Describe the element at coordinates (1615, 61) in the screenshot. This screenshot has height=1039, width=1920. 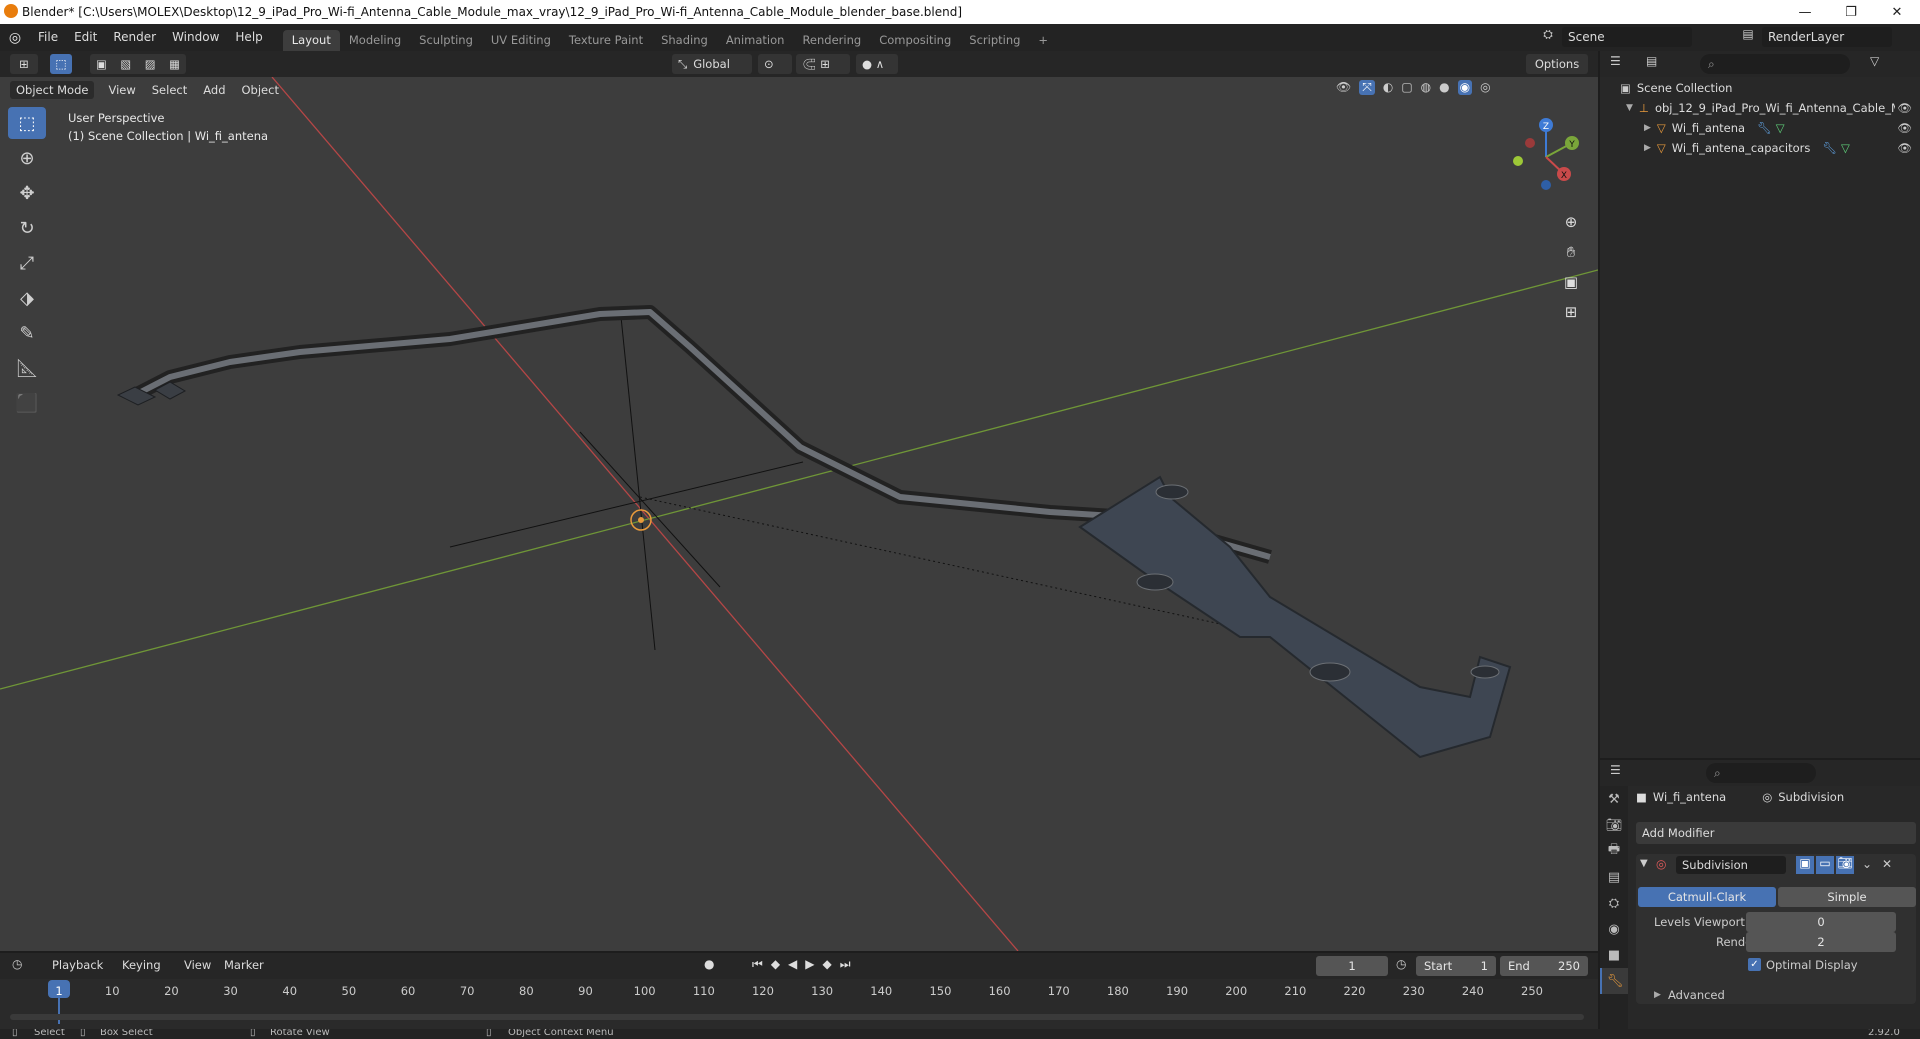
I see `outliner-editor-icon: ☰` at that location.